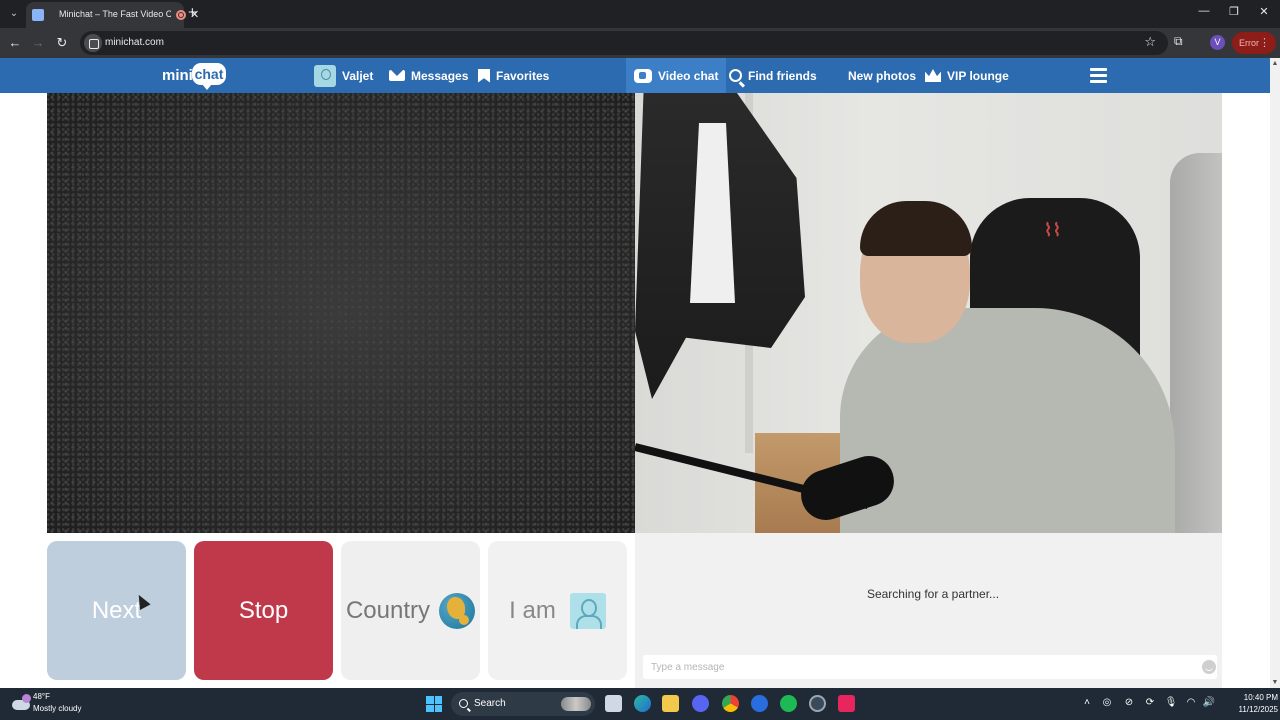  What do you see at coordinates (759, 703) in the screenshot?
I see `arc-app-icon` at bounding box center [759, 703].